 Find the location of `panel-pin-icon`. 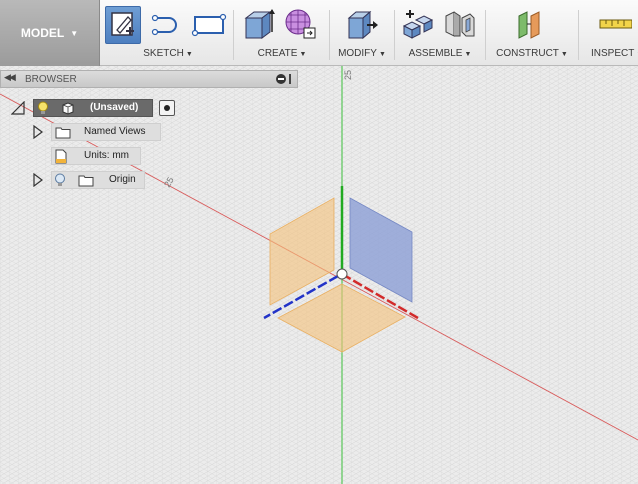

panel-pin-icon is located at coordinates (293, 79).